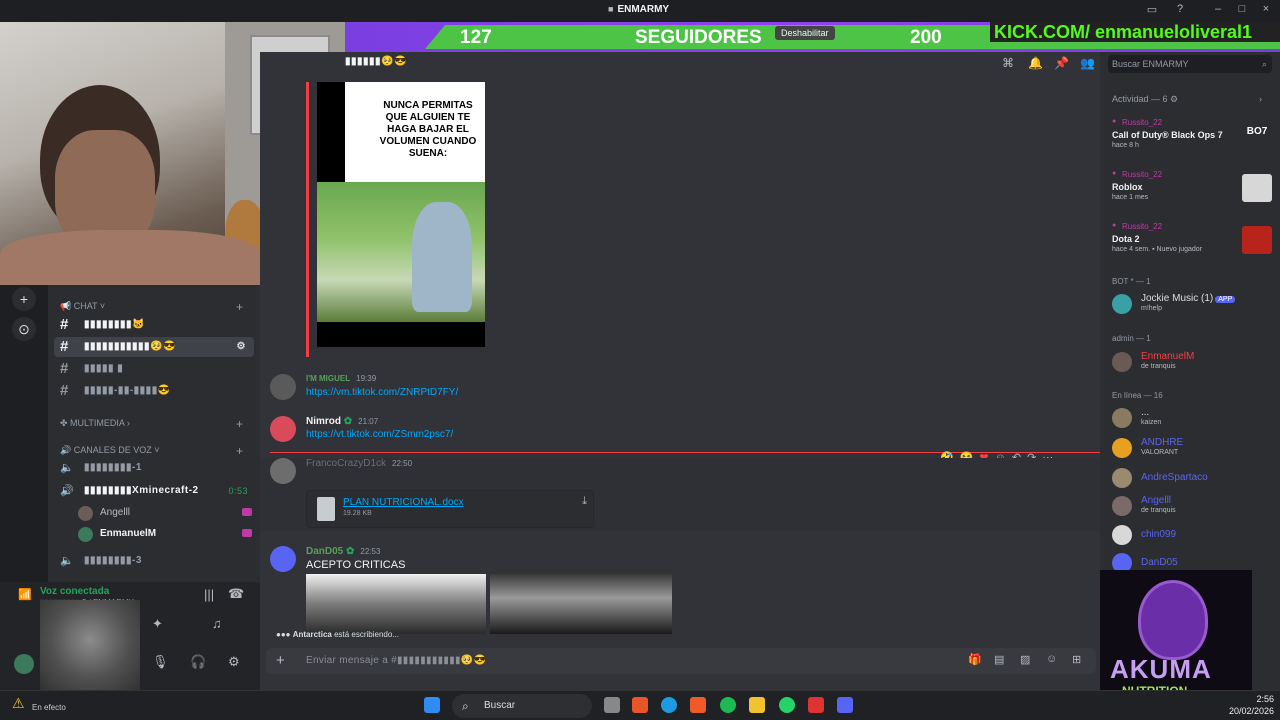 This screenshot has height=720, width=1280. Describe the element at coordinates (348, 421) in the screenshot. I see `badge-icon: ✿` at that location.